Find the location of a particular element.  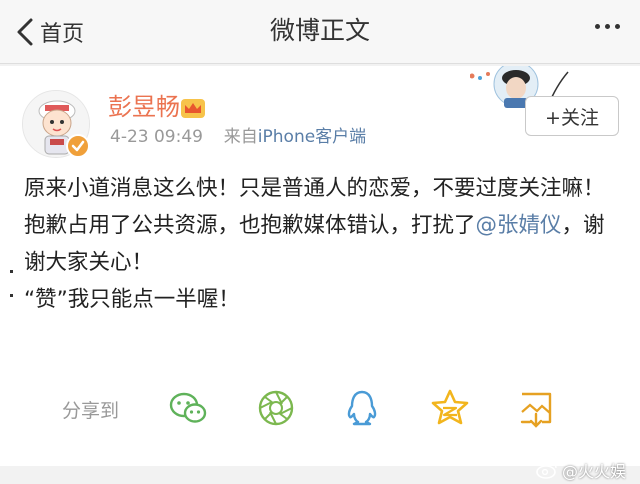

weibo-logo-icon is located at coordinates (546, 470).